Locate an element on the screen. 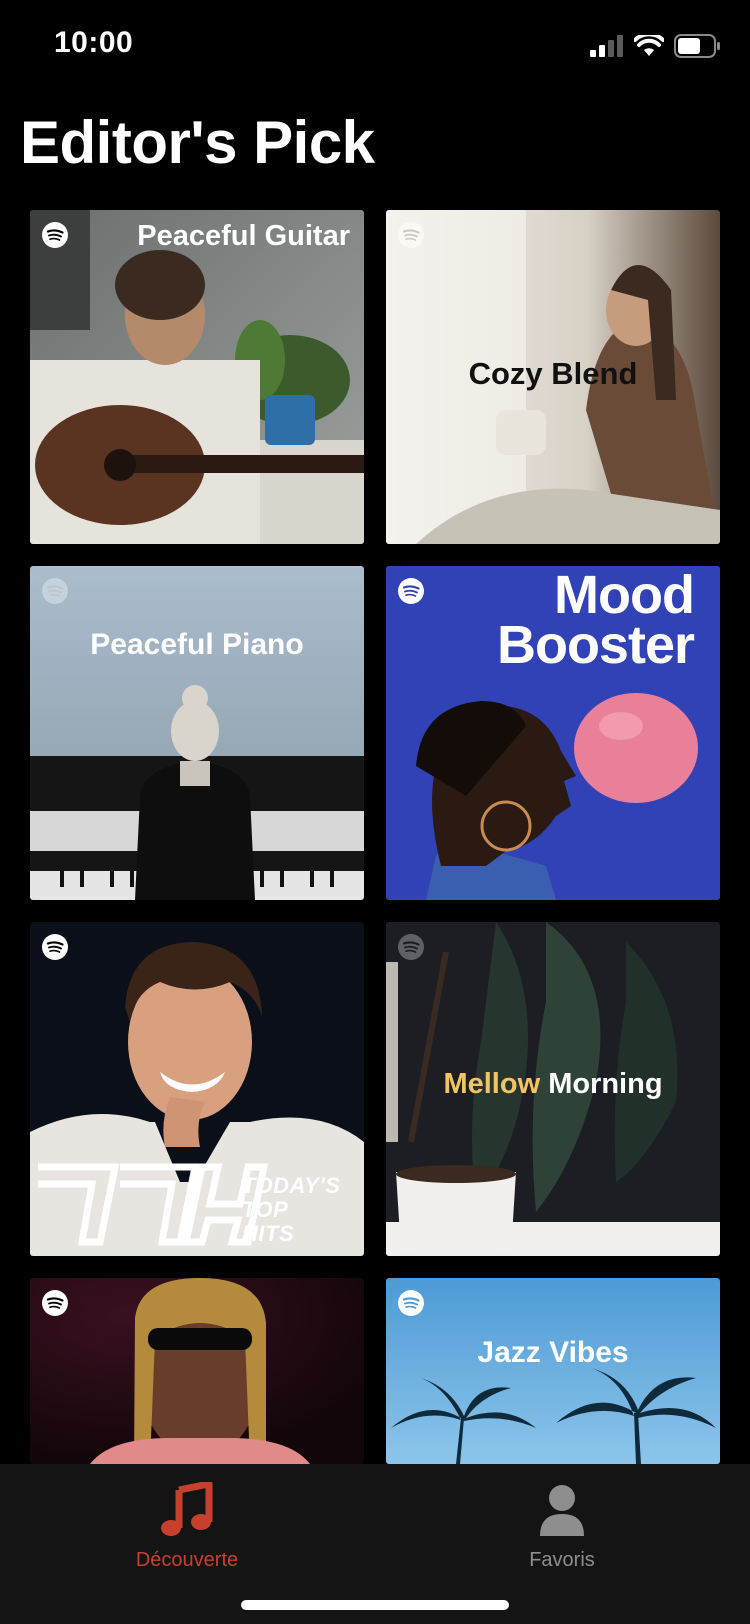  playlist-title: Cozy Blend is located at coordinates (553, 373).